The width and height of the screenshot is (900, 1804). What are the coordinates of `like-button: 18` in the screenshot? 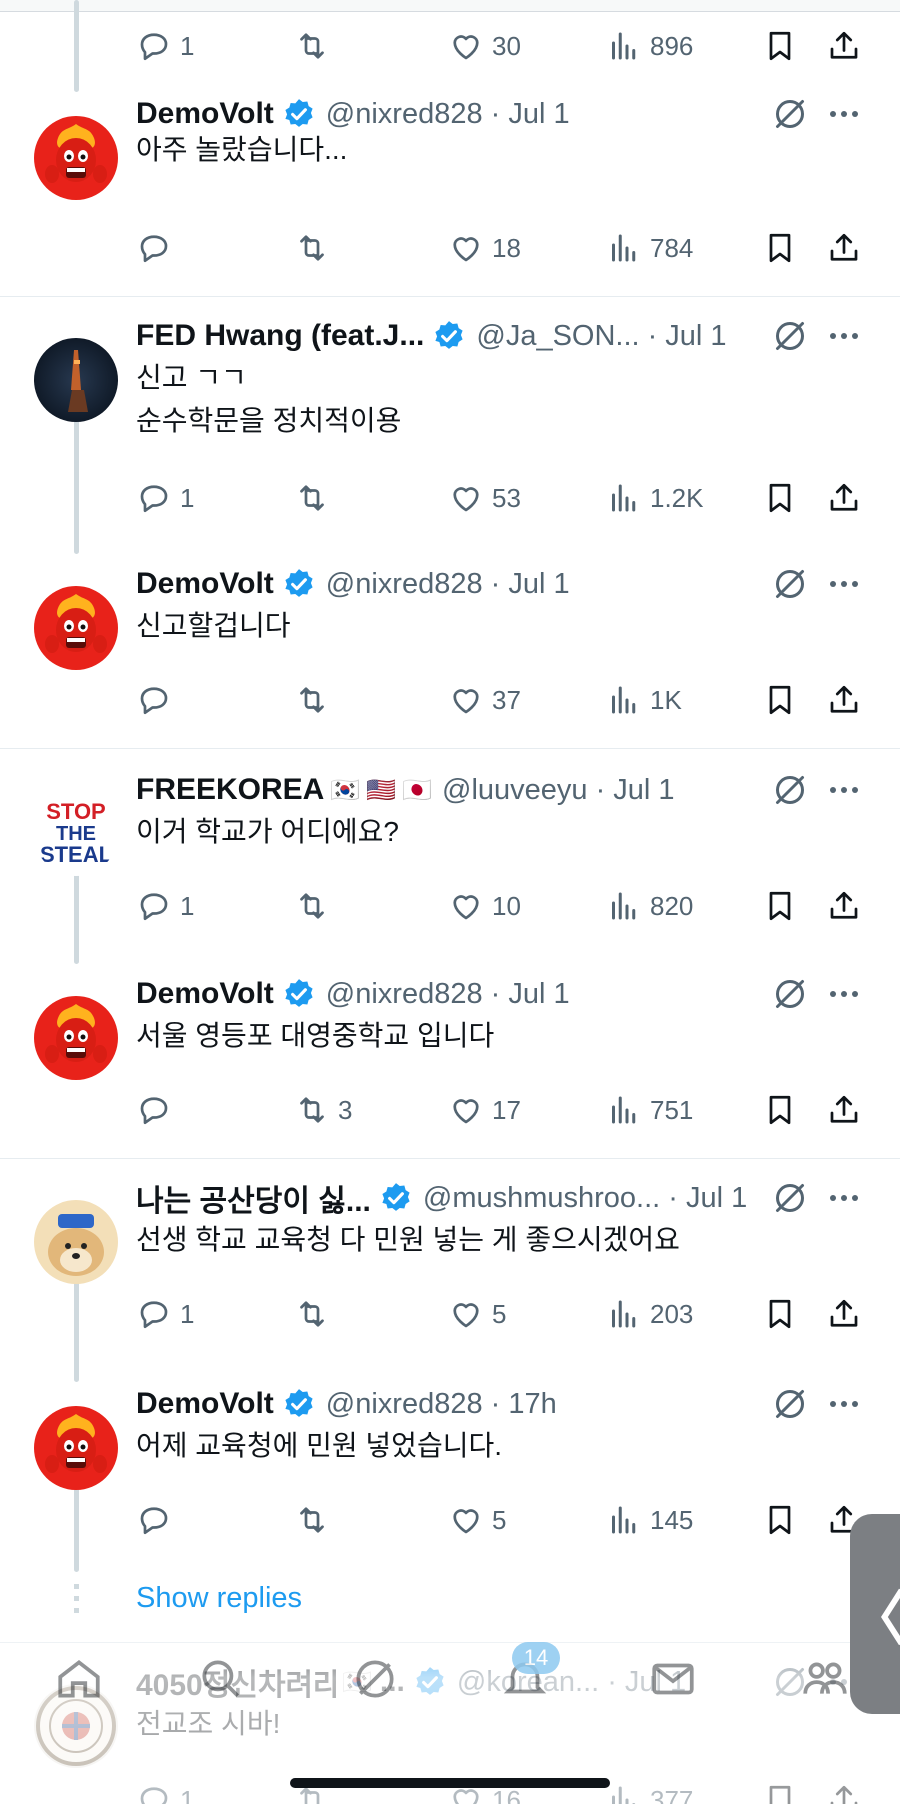 It's located at (484, 248).